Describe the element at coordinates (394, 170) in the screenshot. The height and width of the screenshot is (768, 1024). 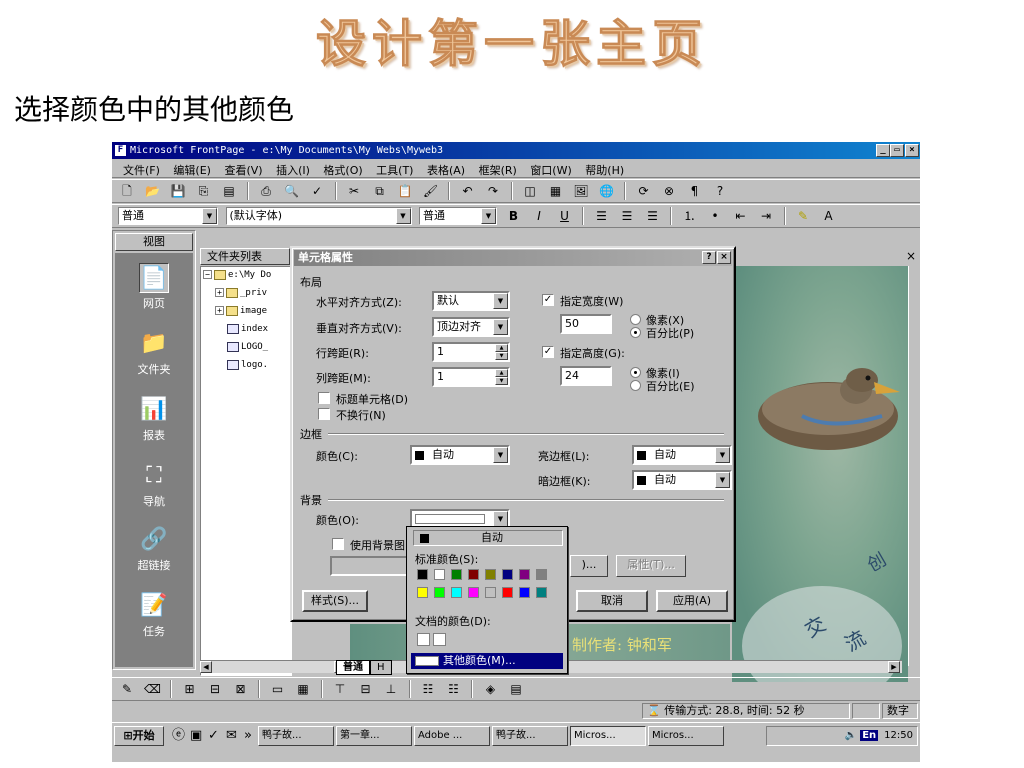
I see `menu-tools: 工具(T)` at that location.